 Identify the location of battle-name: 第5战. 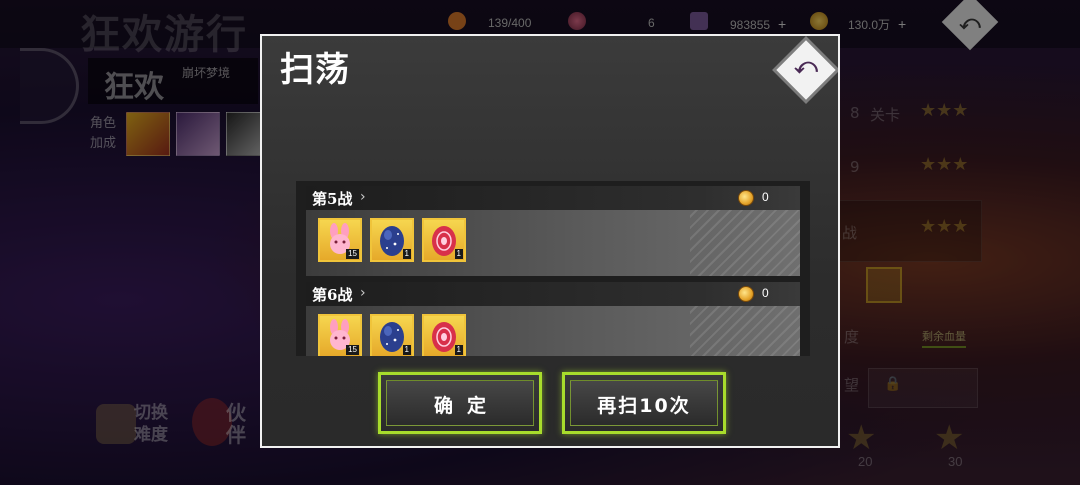
(332, 199).